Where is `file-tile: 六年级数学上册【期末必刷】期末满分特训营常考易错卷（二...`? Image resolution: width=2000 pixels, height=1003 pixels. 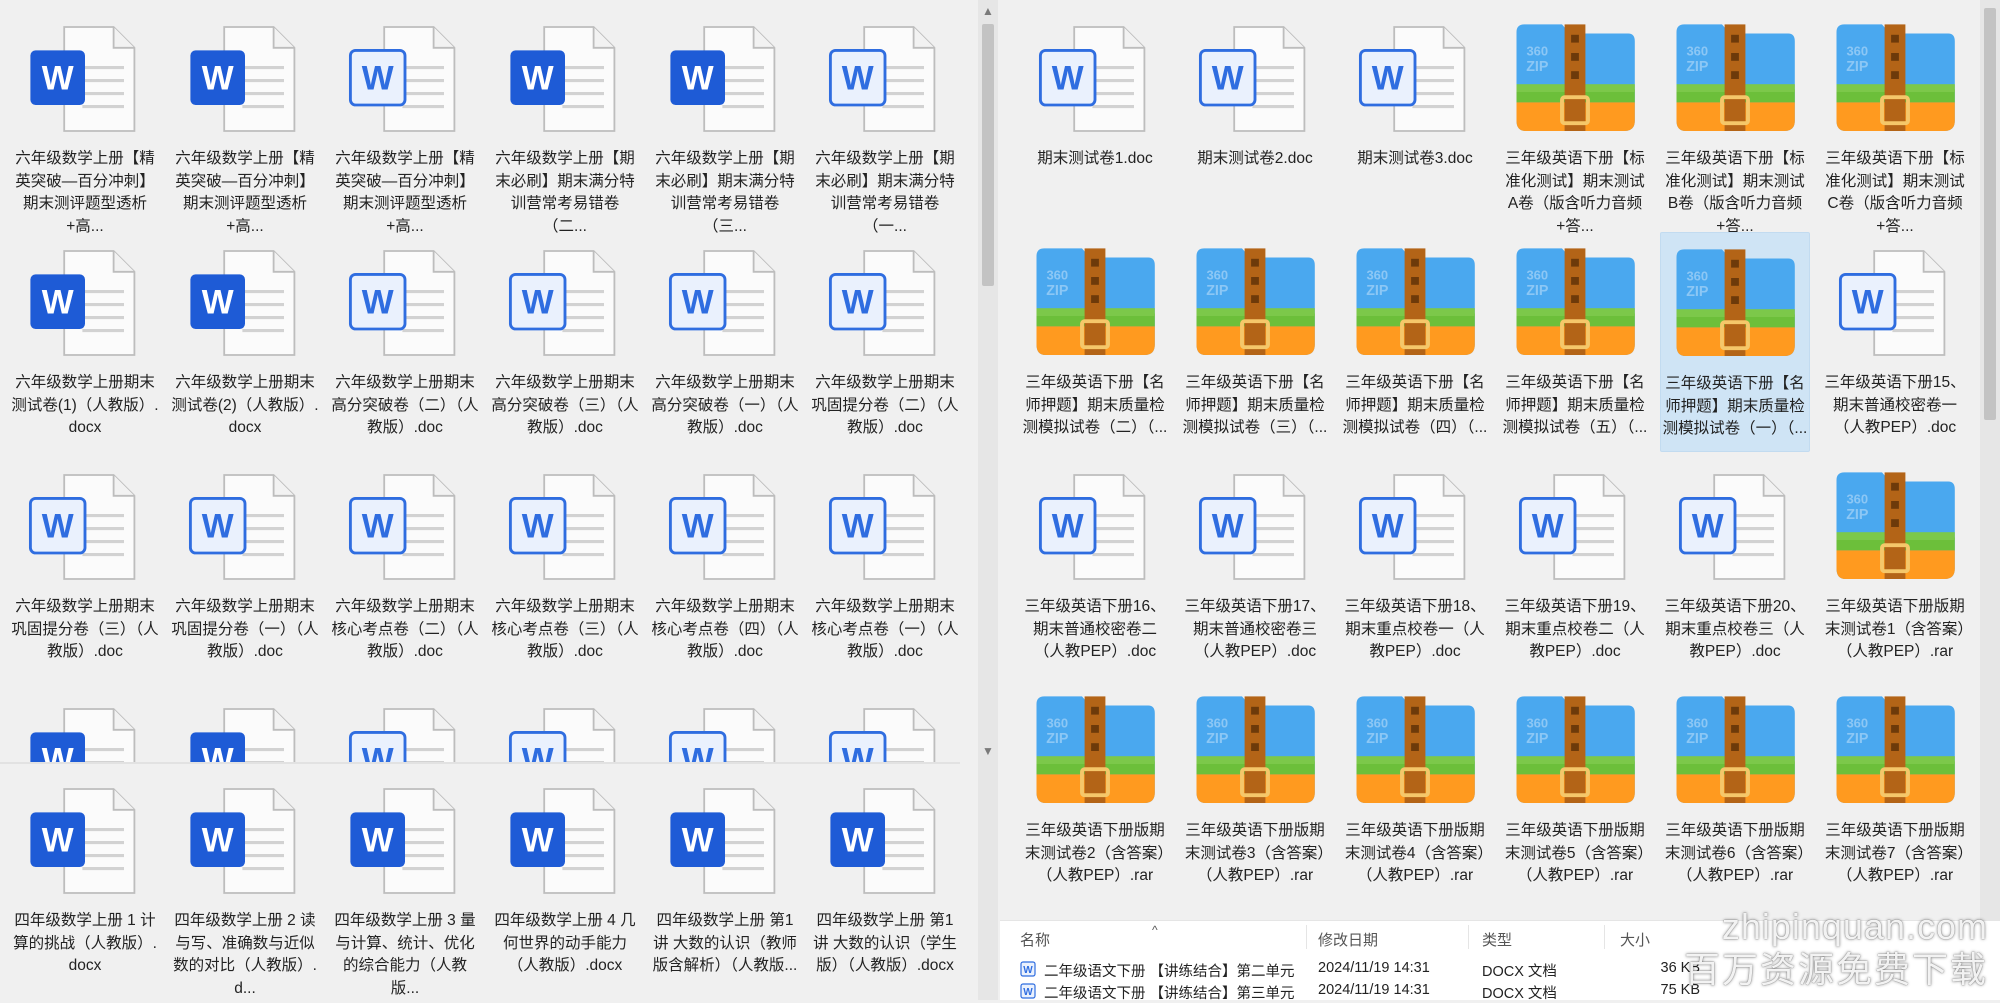 file-tile: 六年级数学上册【期末必刷】期末满分特训营常考易错卷（二... is located at coordinates (565, 121).